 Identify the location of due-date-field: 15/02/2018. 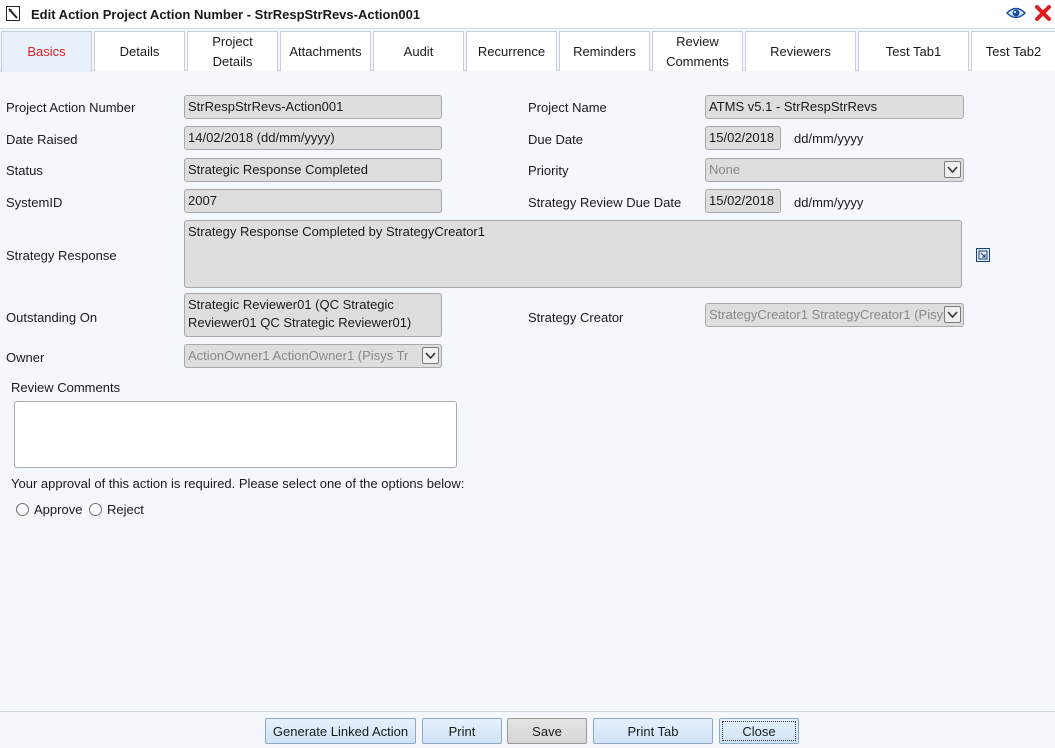
(743, 138).